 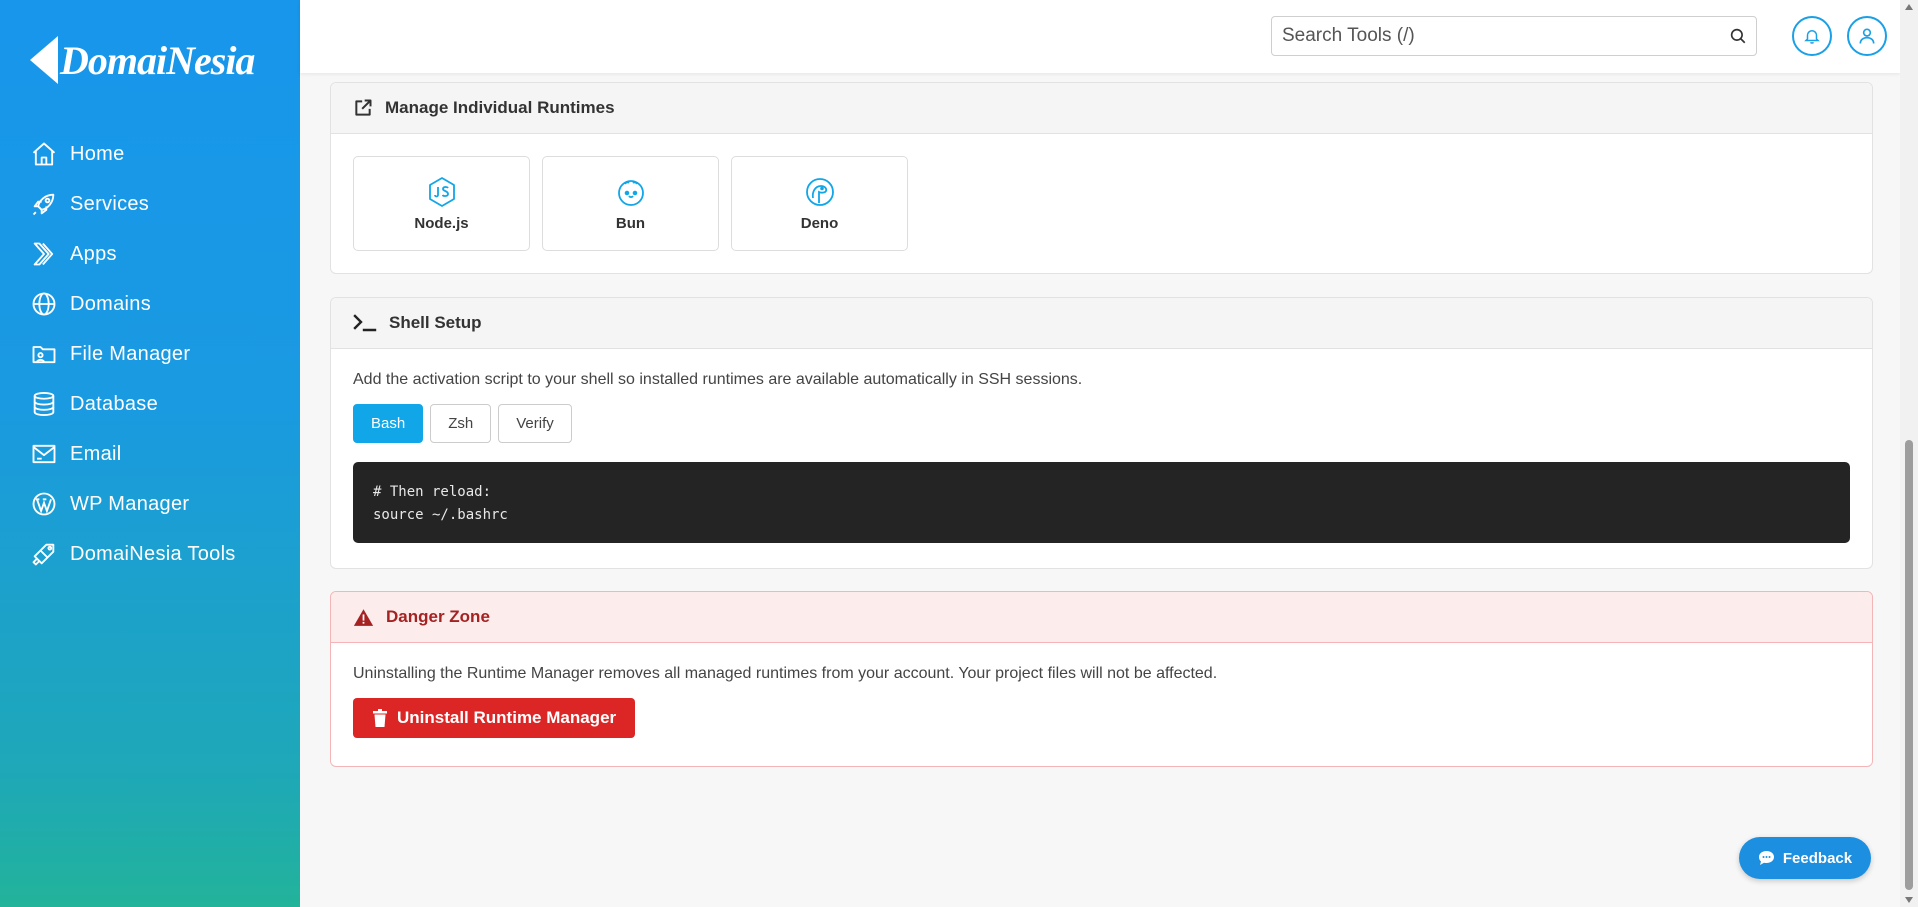 I want to click on notification-button, so click(x=1812, y=36).